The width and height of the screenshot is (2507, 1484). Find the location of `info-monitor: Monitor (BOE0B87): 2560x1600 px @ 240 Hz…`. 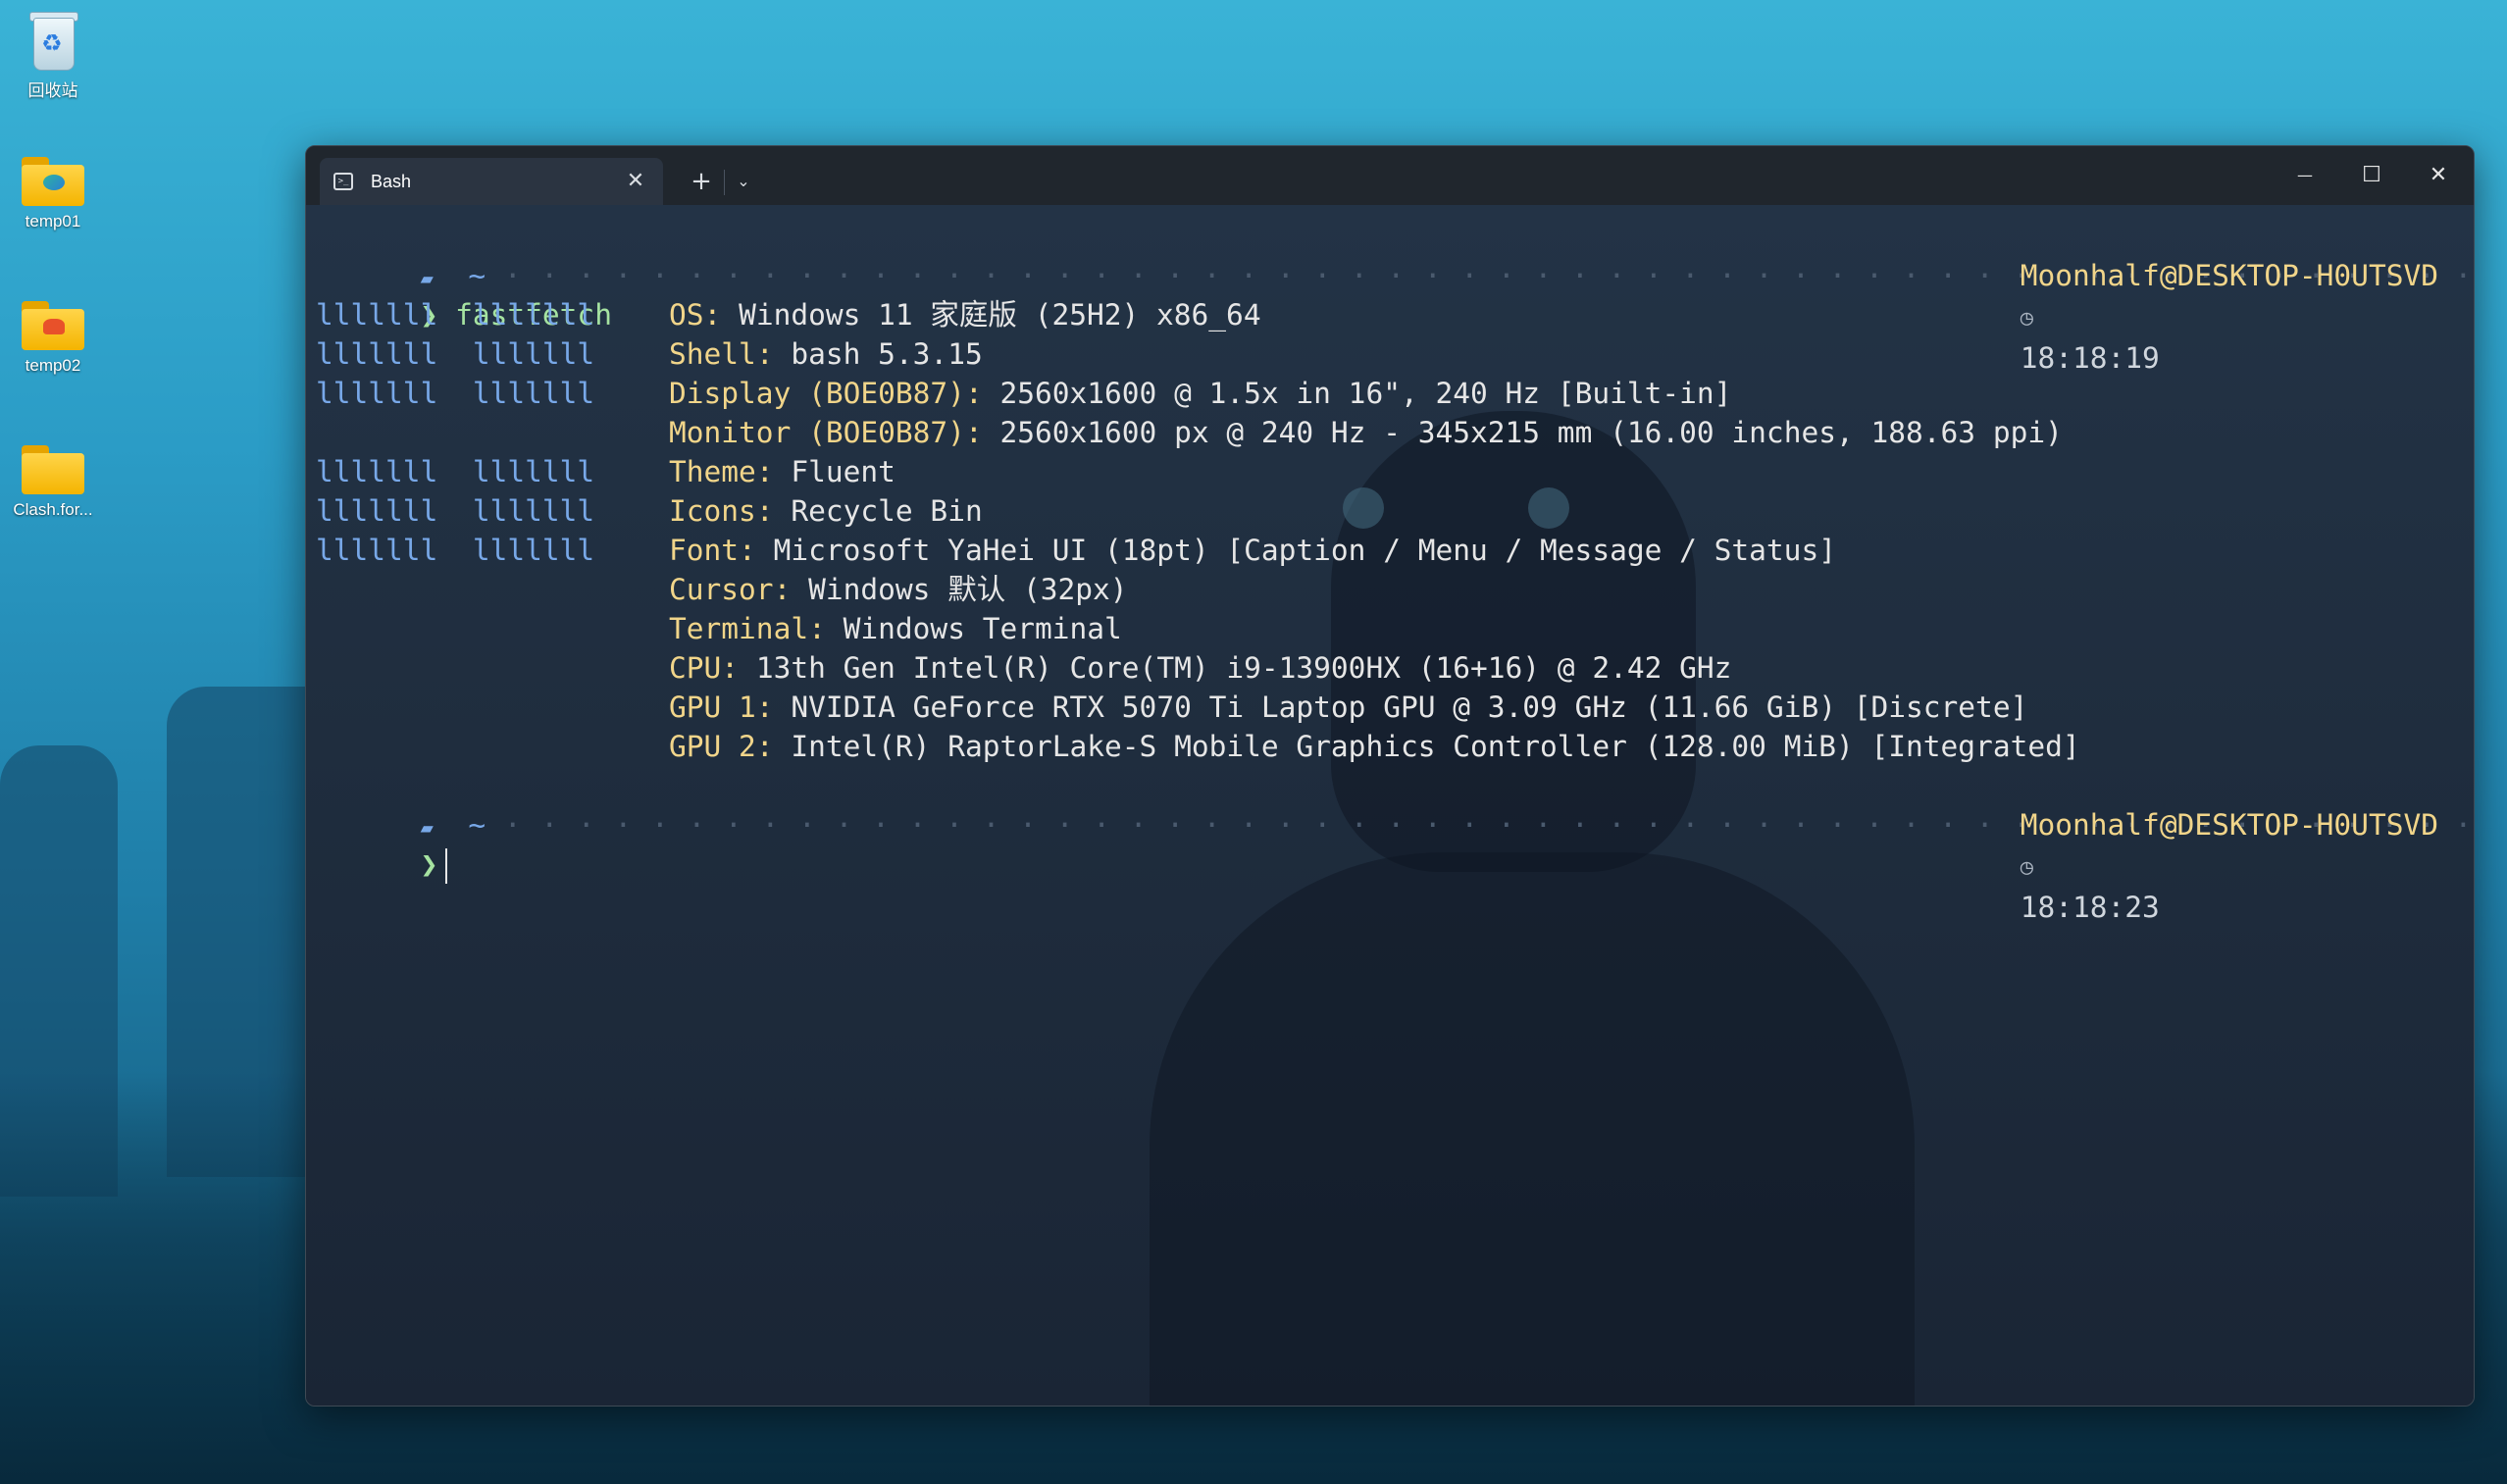

info-monitor: Monitor (BOE0B87): 2560x1600 px @ 240 Hz… is located at coordinates (1366, 432).